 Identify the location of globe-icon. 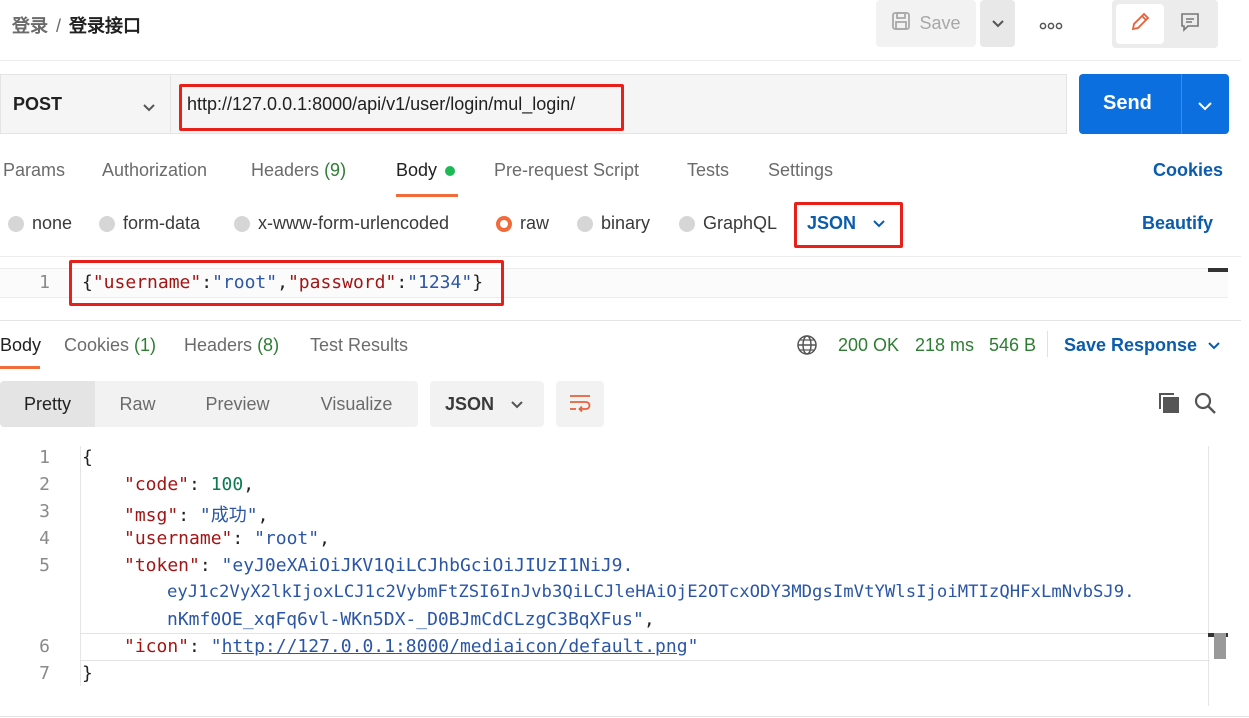
(807, 347).